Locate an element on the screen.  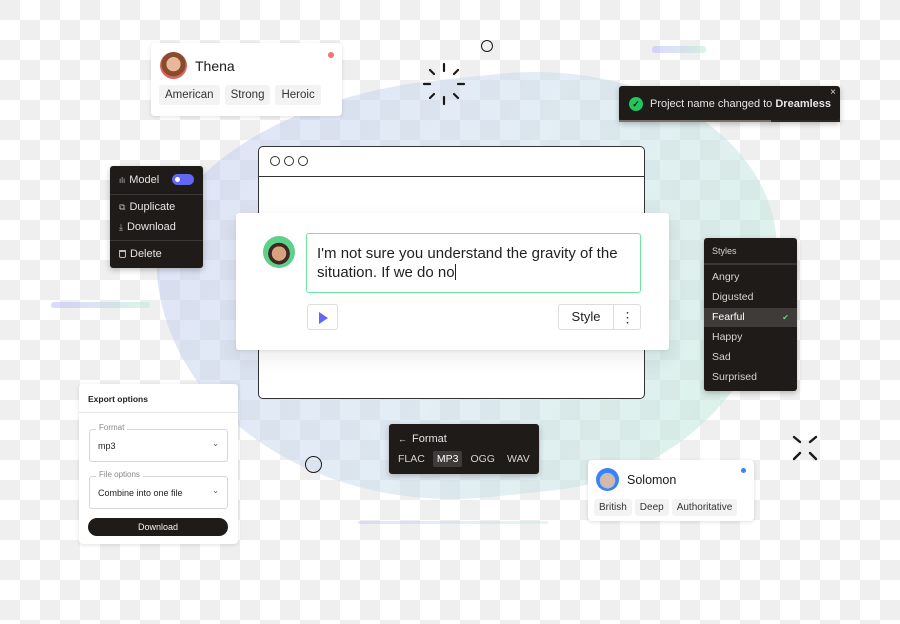
file-options-select: File options Combine into one file ⌄ is located at coordinates (158, 489).